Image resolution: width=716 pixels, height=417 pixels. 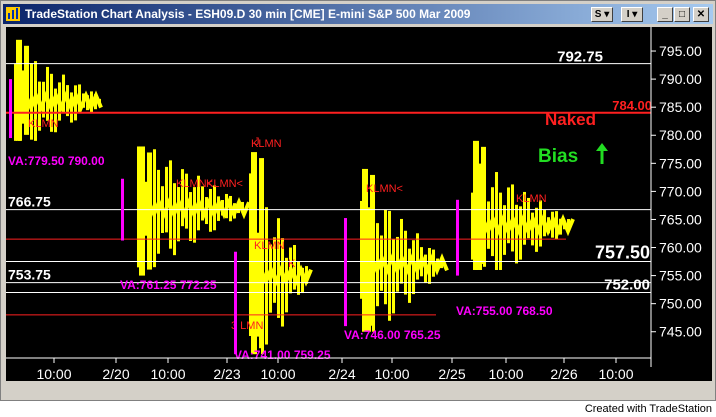 I want to click on level-label: 784.00, so click(x=632, y=105).